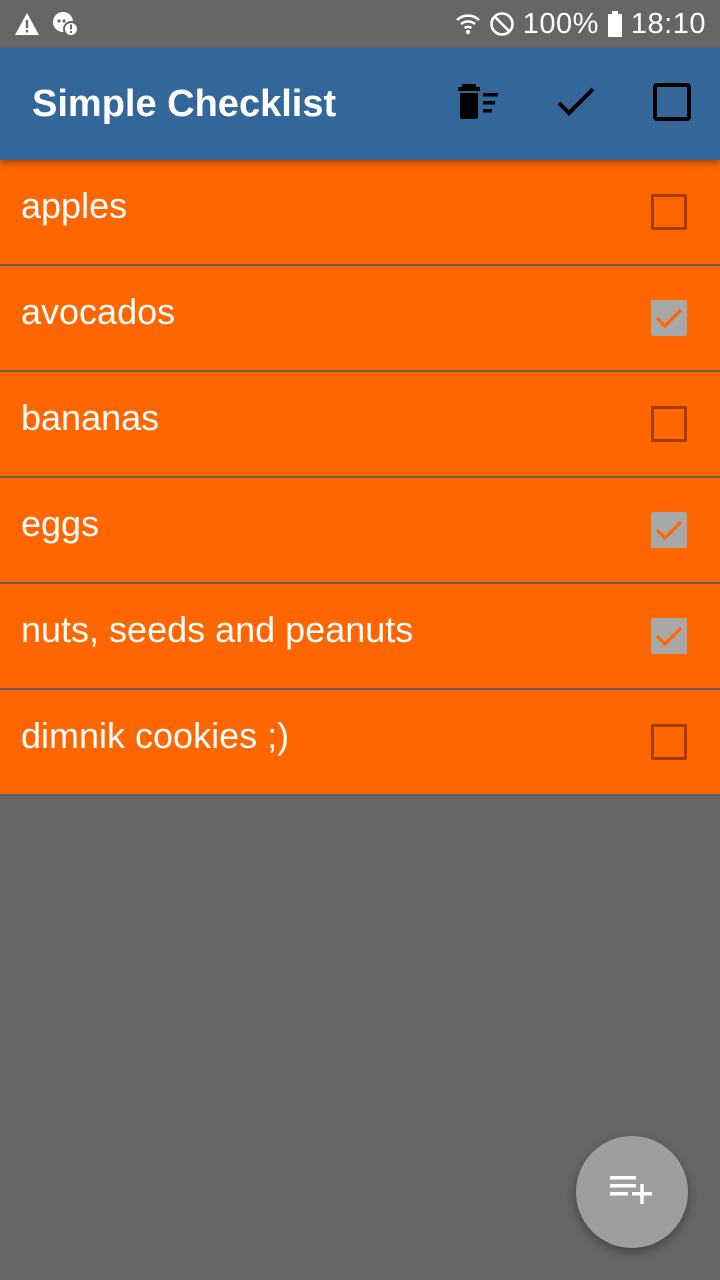 The image size is (720, 1280). What do you see at coordinates (360, 104) in the screenshot?
I see `app-bar: Simple Checklist` at bounding box center [360, 104].